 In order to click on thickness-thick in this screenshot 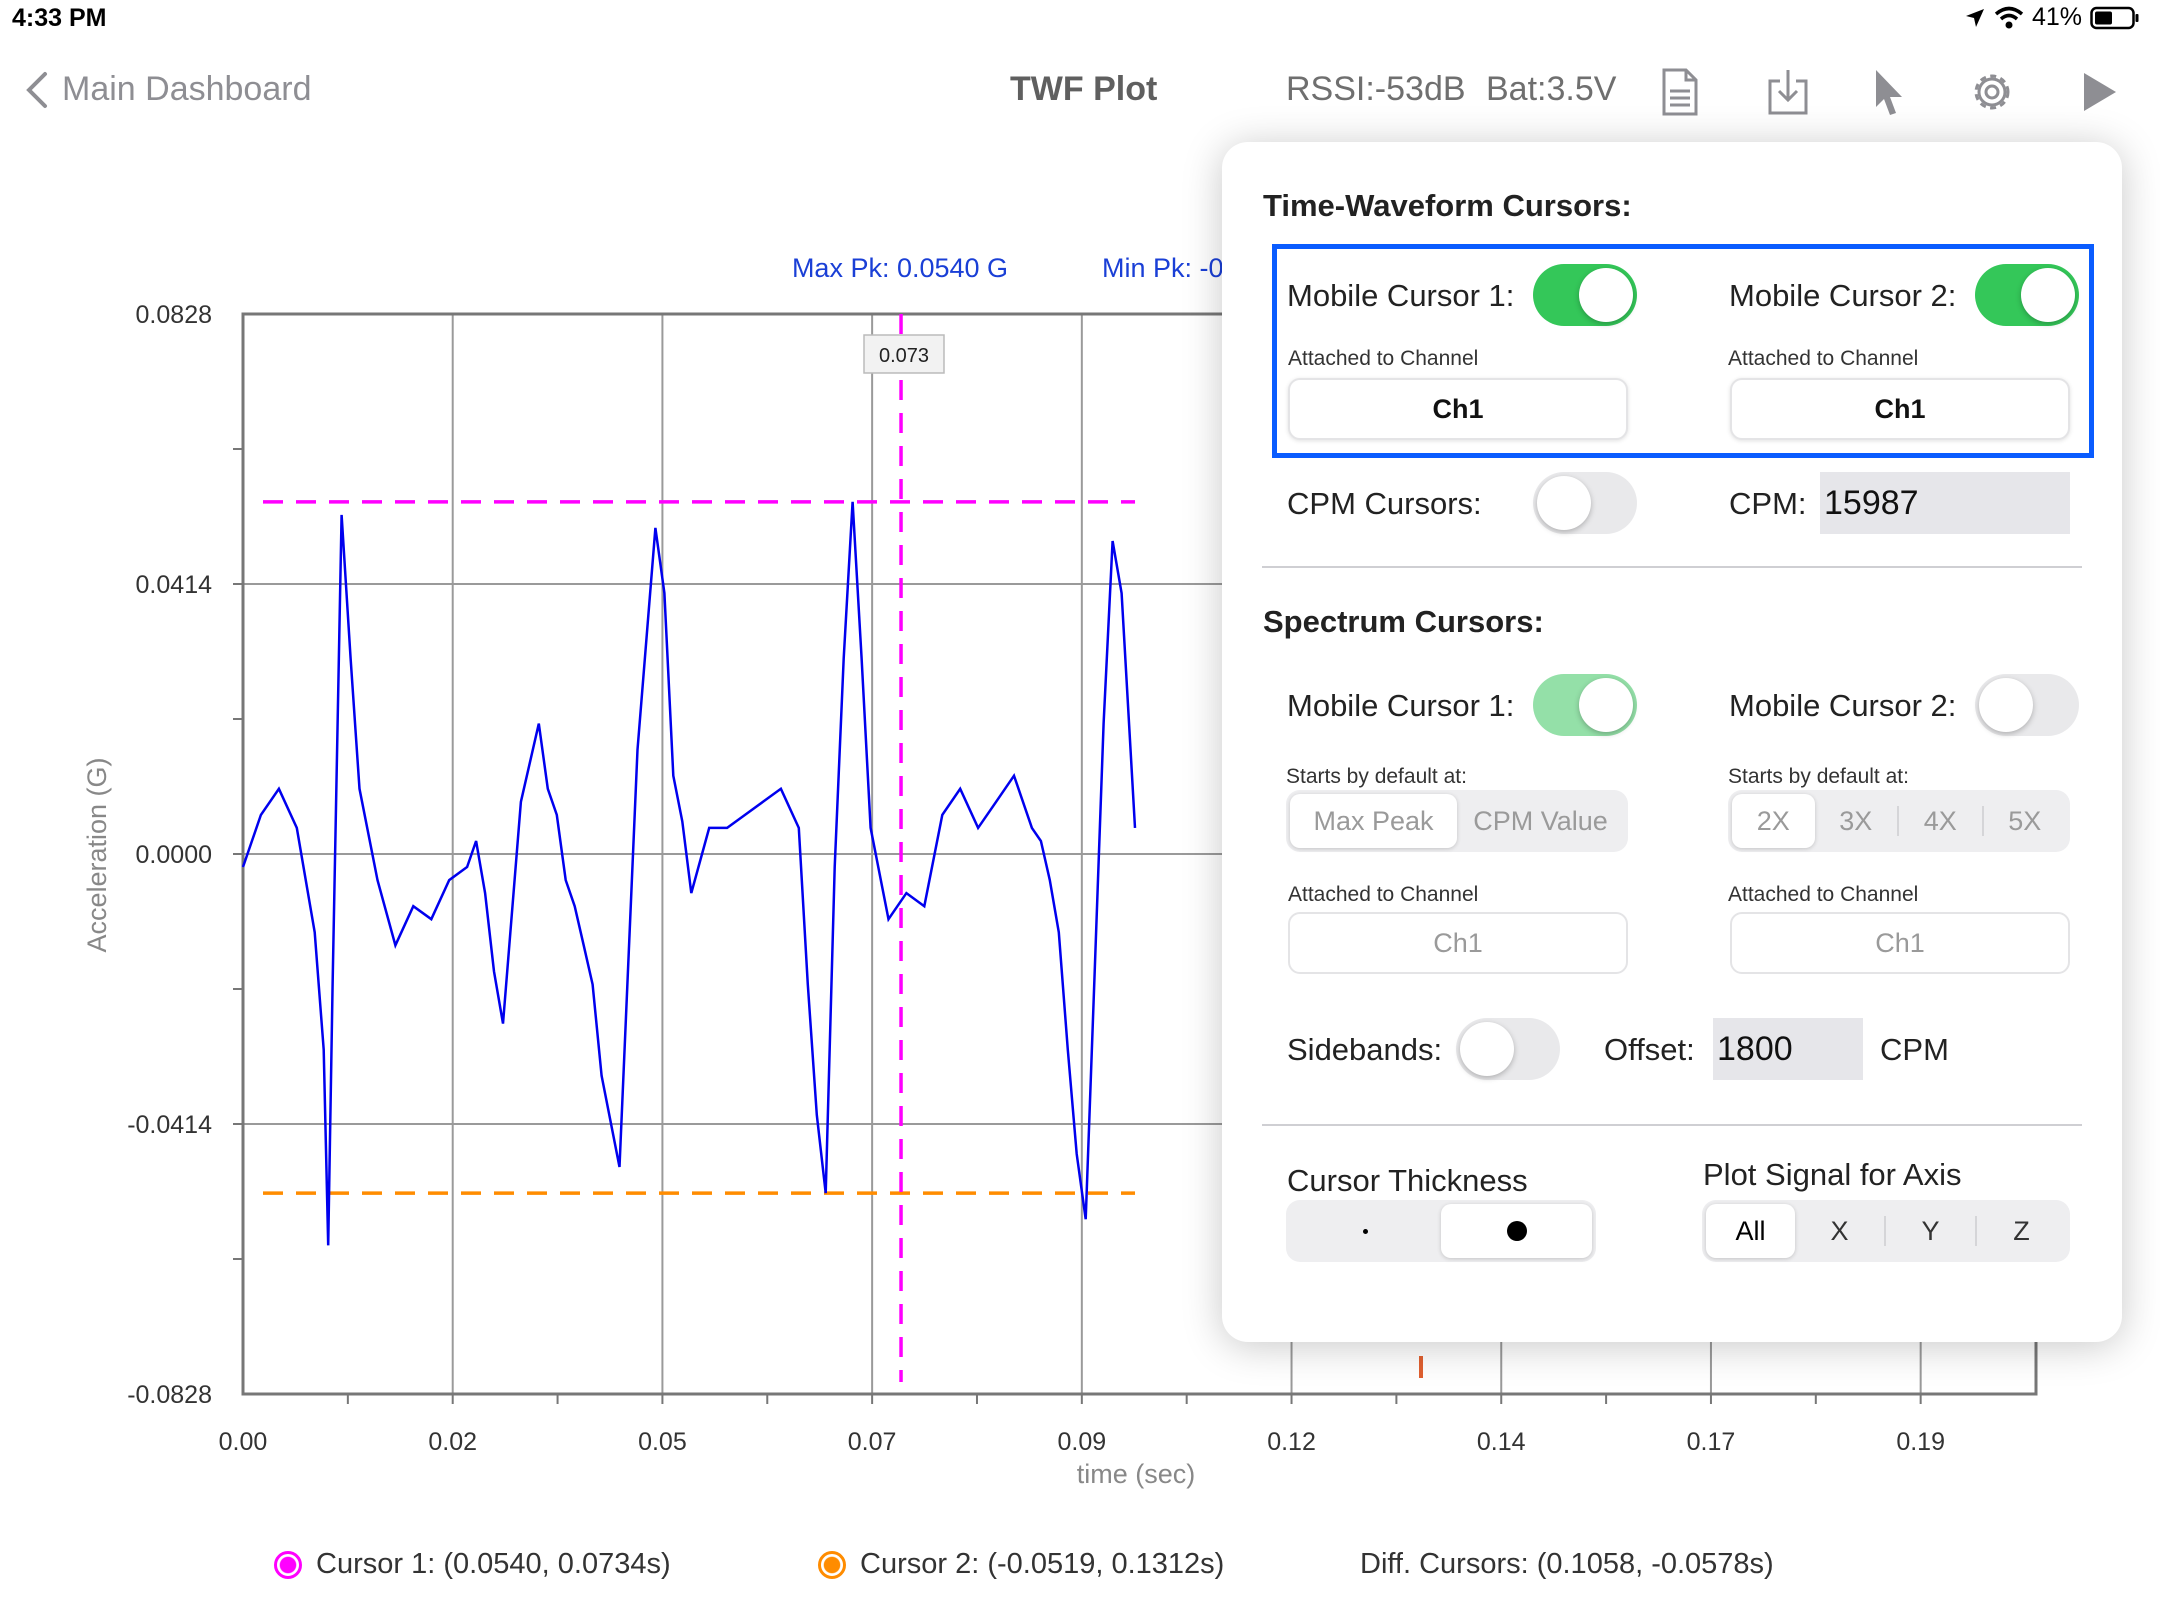, I will do `click(1516, 1231)`.